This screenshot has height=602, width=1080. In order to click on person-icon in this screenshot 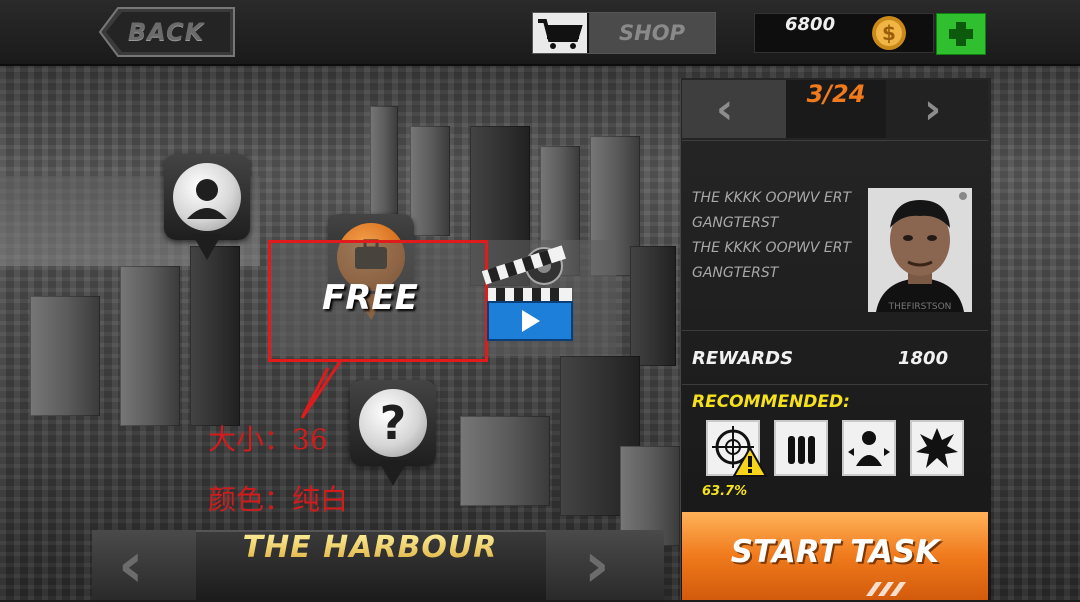, I will do `click(207, 197)`.